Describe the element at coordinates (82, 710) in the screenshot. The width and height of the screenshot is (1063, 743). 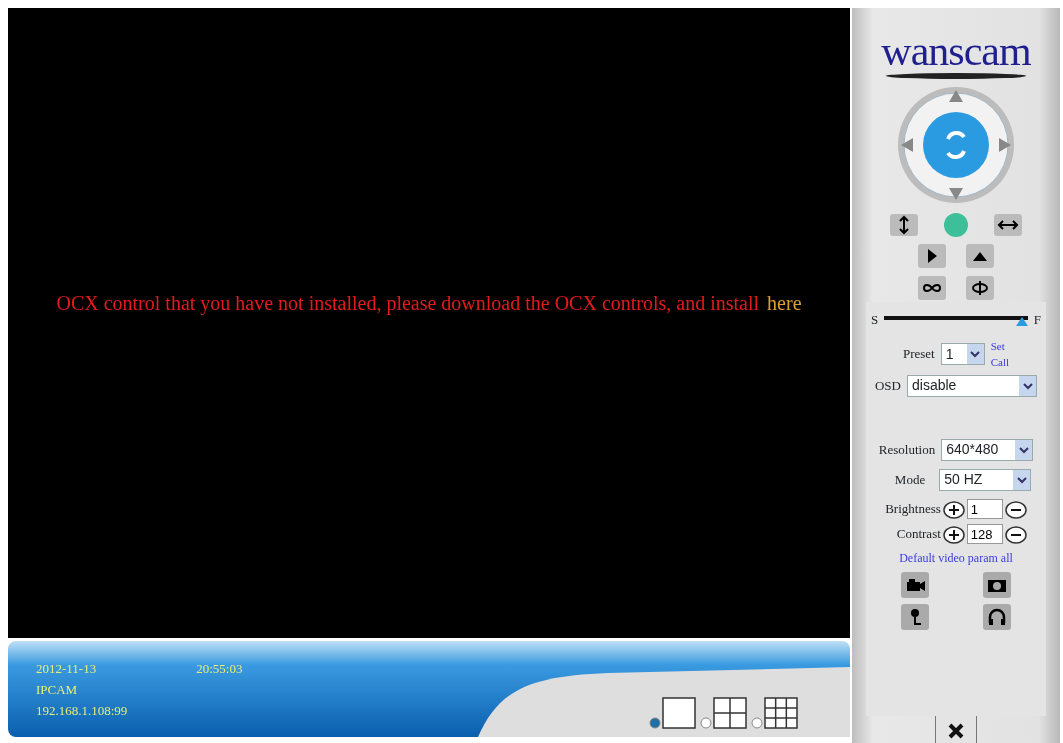
I see `address-text: 192.168.1.108:99` at that location.